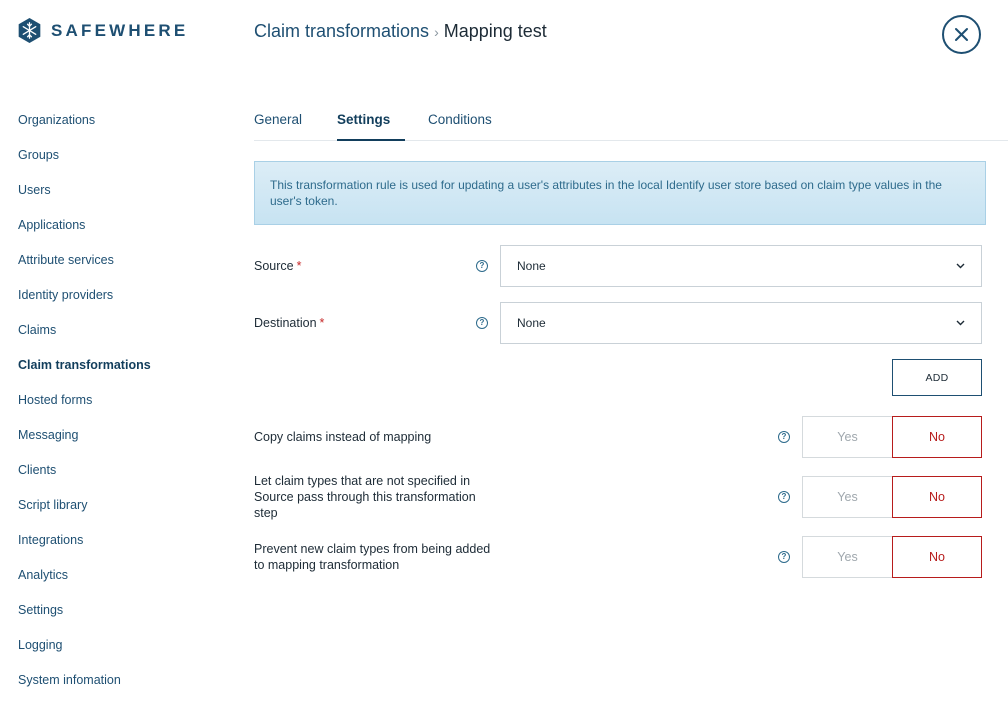  I want to click on sidebar-item-logging: Logging, so click(84, 652).